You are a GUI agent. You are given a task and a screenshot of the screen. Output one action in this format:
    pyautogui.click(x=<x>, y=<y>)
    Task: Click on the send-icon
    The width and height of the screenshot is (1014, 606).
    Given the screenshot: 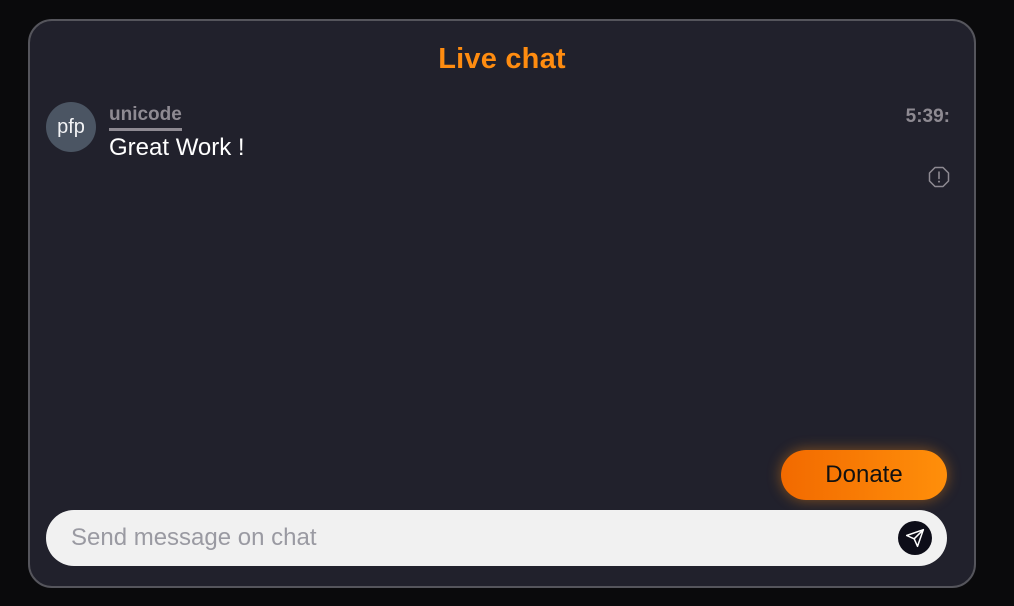 What is the action you would take?
    pyautogui.click(x=915, y=538)
    